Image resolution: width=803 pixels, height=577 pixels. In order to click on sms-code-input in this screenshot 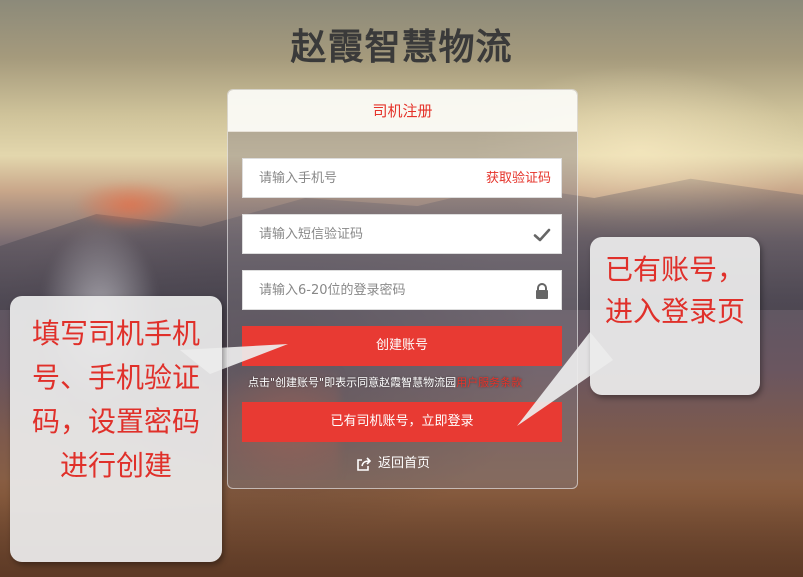, I will do `click(402, 234)`.